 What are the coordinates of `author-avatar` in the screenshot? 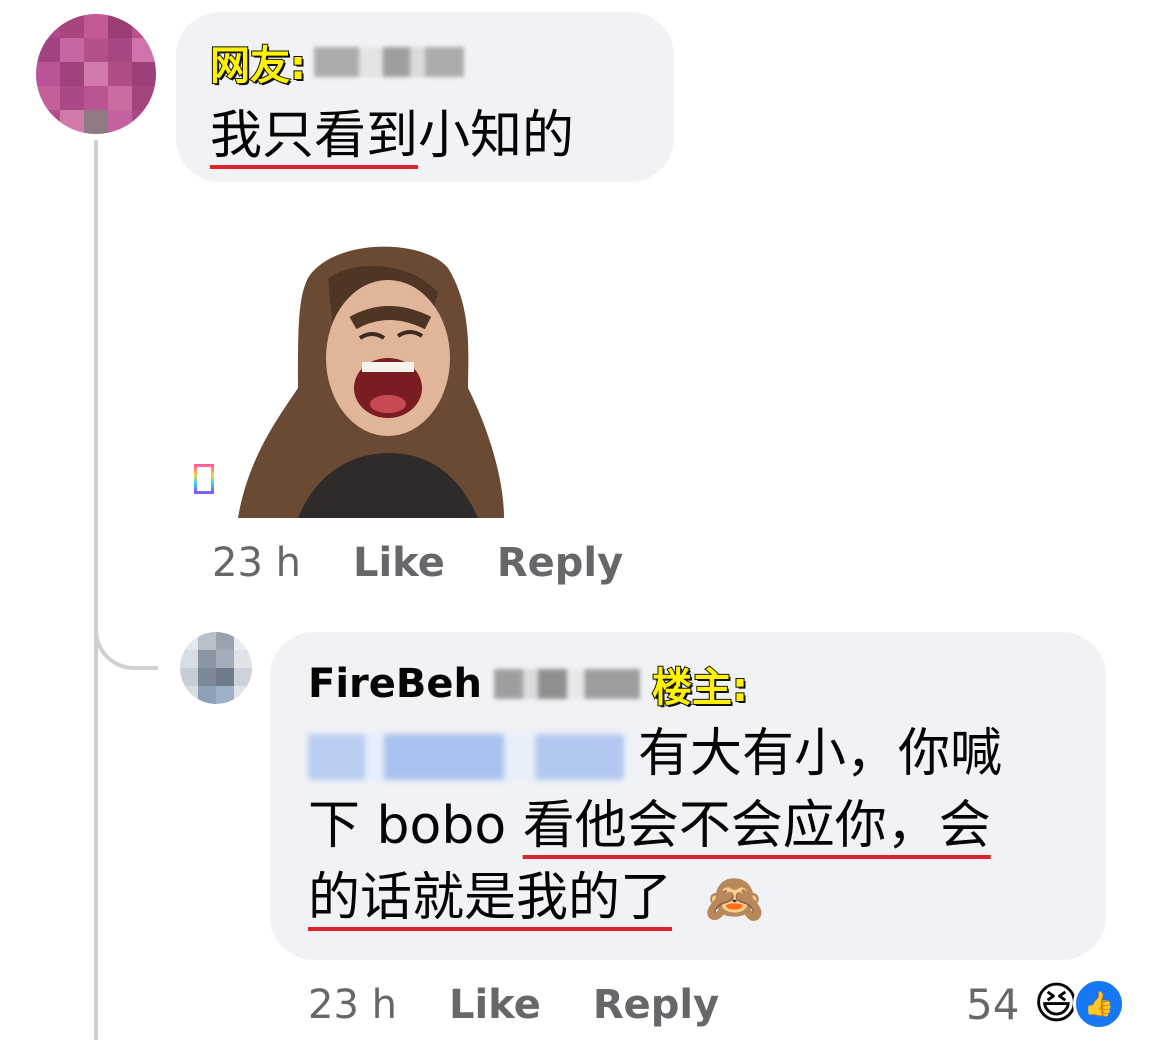 It's located at (216, 668).